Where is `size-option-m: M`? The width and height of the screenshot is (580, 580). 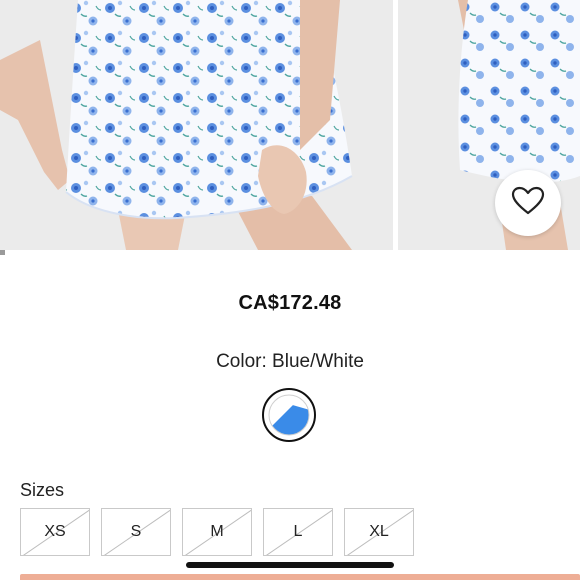
size-option-m: M is located at coordinates (217, 532).